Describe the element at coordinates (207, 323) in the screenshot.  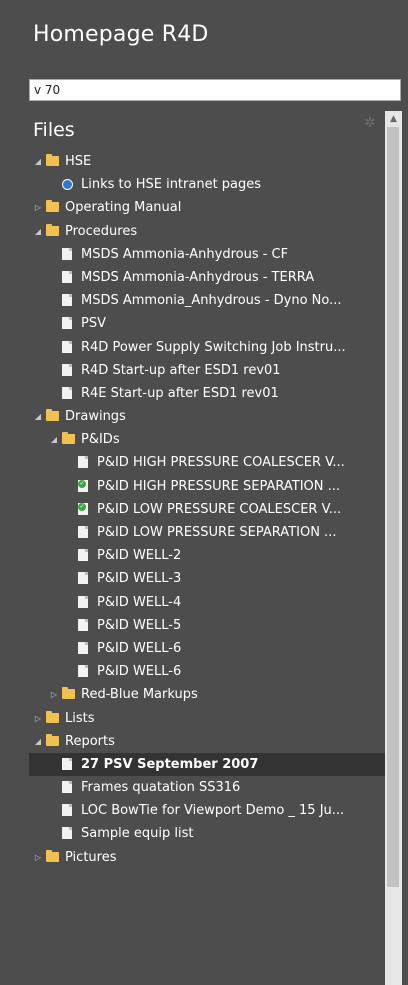
I see `tree-file: PSV` at that location.